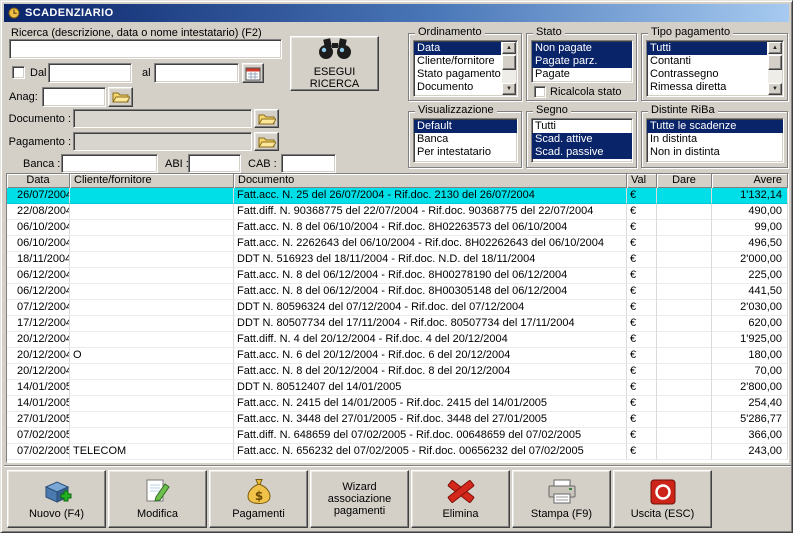  What do you see at coordinates (750, 260) in the screenshot?
I see `cell-avere: 2'000,00` at bounding box center [750, 260].